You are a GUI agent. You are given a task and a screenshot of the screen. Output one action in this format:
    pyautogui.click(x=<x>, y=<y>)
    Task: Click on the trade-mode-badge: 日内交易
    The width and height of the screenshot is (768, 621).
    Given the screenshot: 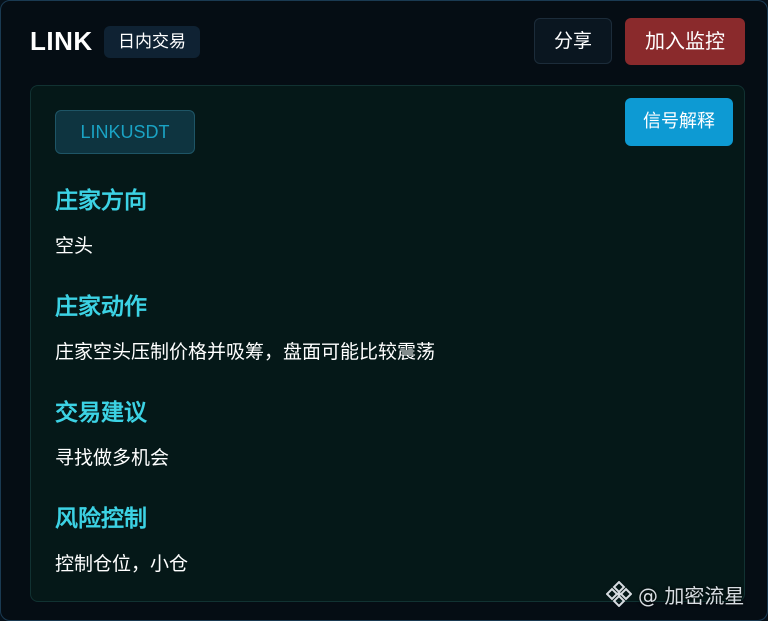 What is the action you would take?
    pyautogui.click(x=152, y=42)
    